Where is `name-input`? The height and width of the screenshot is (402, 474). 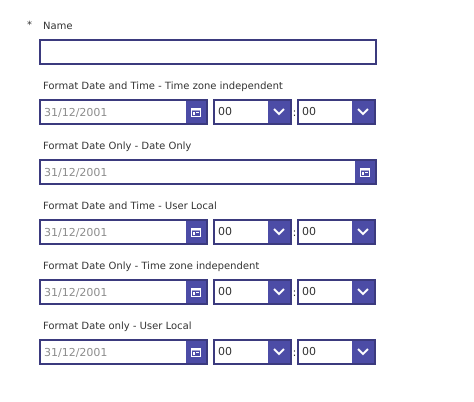 name-input is located at coordinates (208, 52).